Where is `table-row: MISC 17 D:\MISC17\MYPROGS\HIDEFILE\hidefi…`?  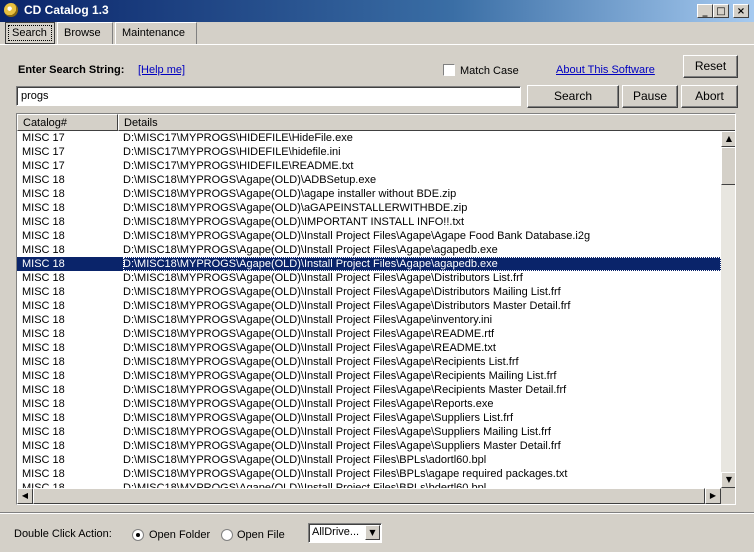 table-row: MISC 17 D:\MISC17\MYPROGS\HIDEFILE\hidefi… is located at coordinates (369, 152).